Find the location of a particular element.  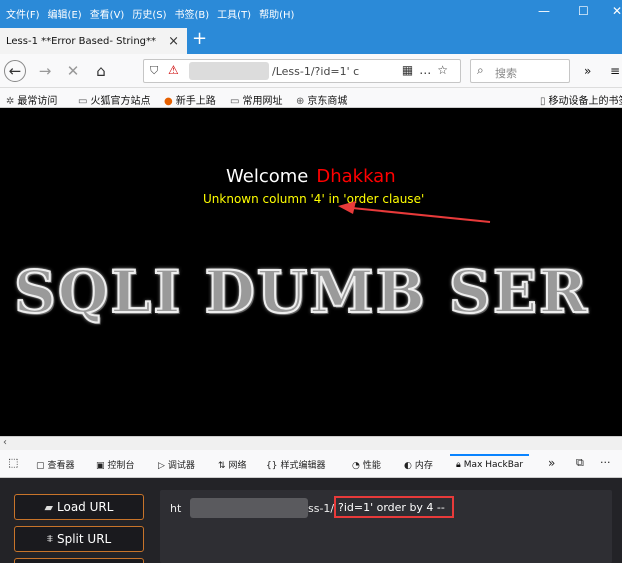

tab-network: ⇅ 网络 is located at coordinates (232, 464).